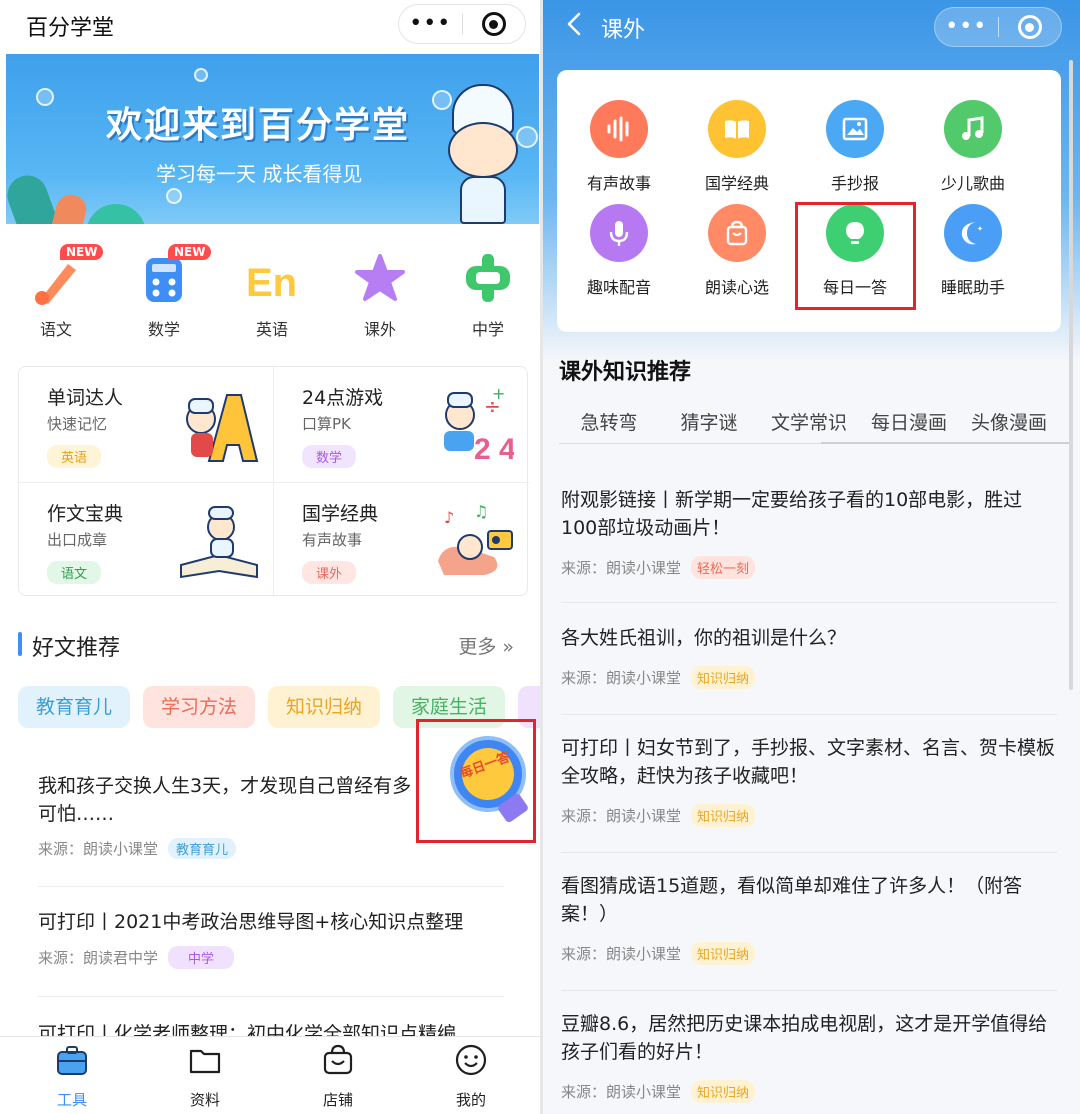 The width and height of the screenshot is (1080, 1114). I want to click on article-item: 各大姓氏祖训，你的祖训是什么？ 来源：朗读小课堂 知识归纳, so click(809, 656).